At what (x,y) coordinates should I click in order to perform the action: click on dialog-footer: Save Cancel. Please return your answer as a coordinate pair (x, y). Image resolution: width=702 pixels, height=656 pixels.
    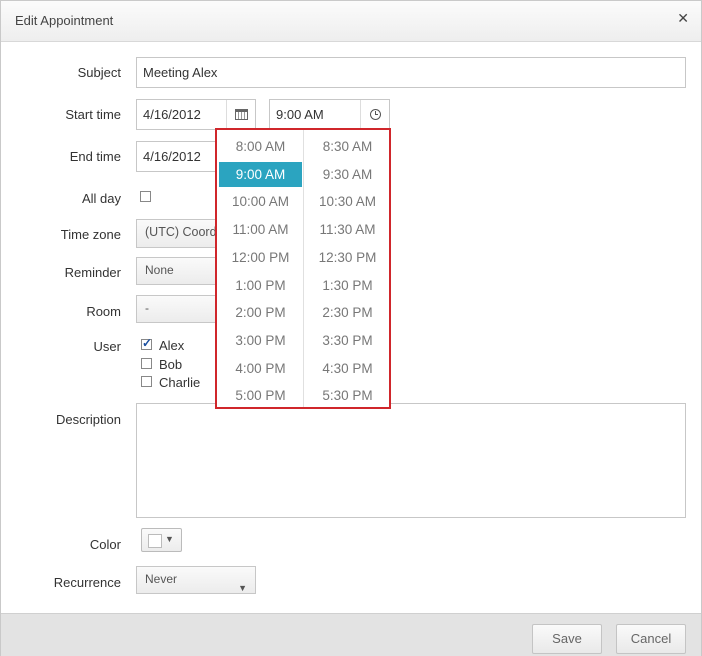
    Looking at the image, I should click on (351, 634).